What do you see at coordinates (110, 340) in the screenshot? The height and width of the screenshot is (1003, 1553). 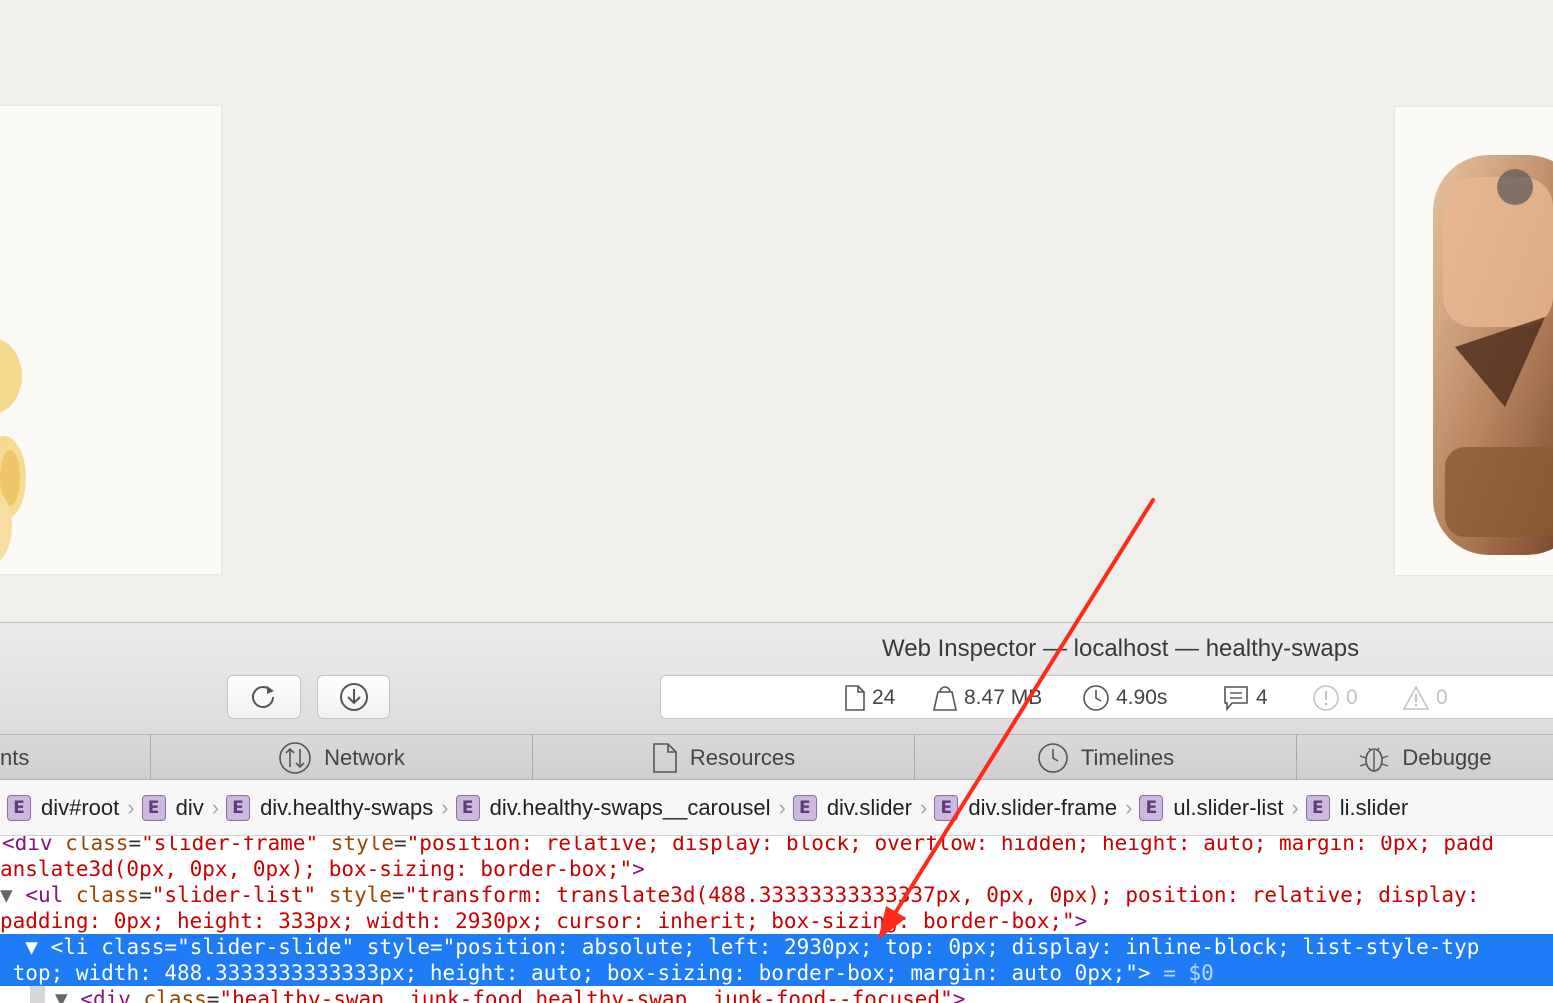 I see `carousel-card-left` at bounding box center [110, 340].